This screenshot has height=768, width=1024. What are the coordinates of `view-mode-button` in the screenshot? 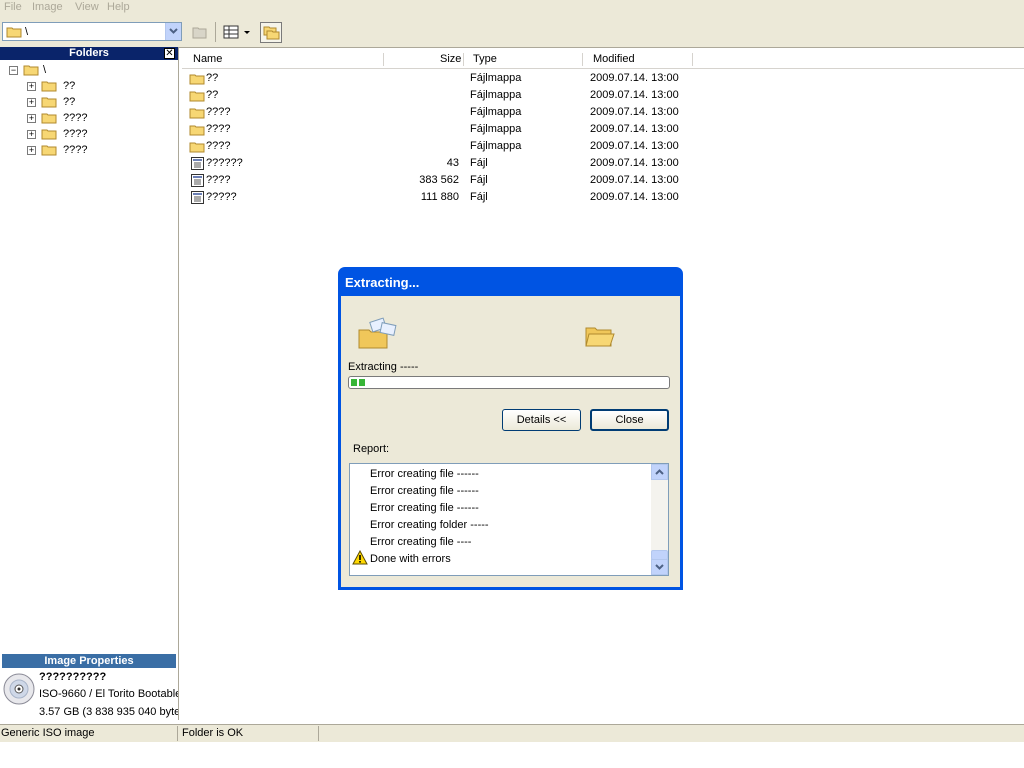 It's located at (238, 32).